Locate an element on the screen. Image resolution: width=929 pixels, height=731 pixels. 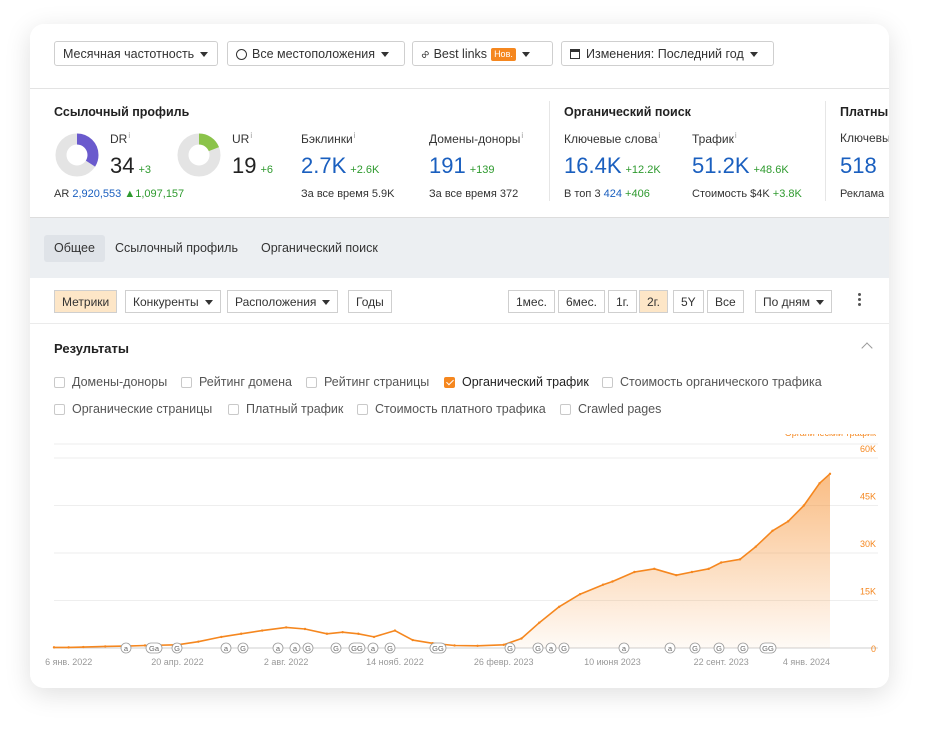
top3-value: 424 is located at coordinates (613, 194).